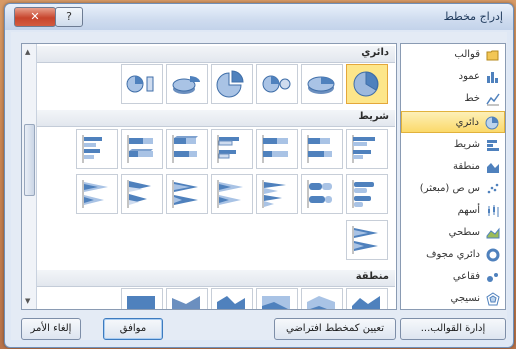 Image resolution: width=516 pixels, height=349 pixels. I want to click on category-label: أسهم, so click(468, 210).